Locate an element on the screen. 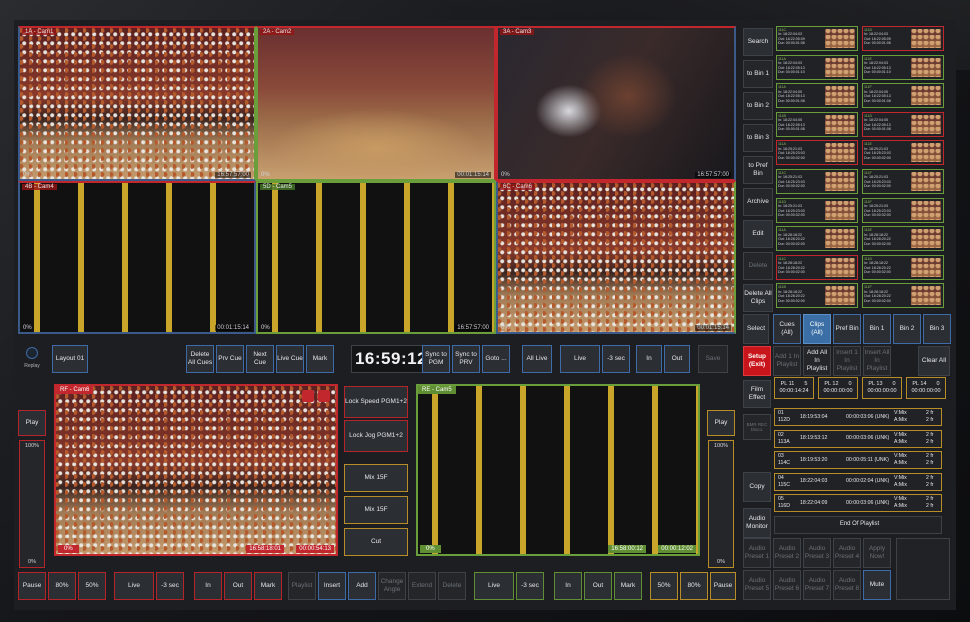  replay-control: Replay is located at coordinates (32, 359).